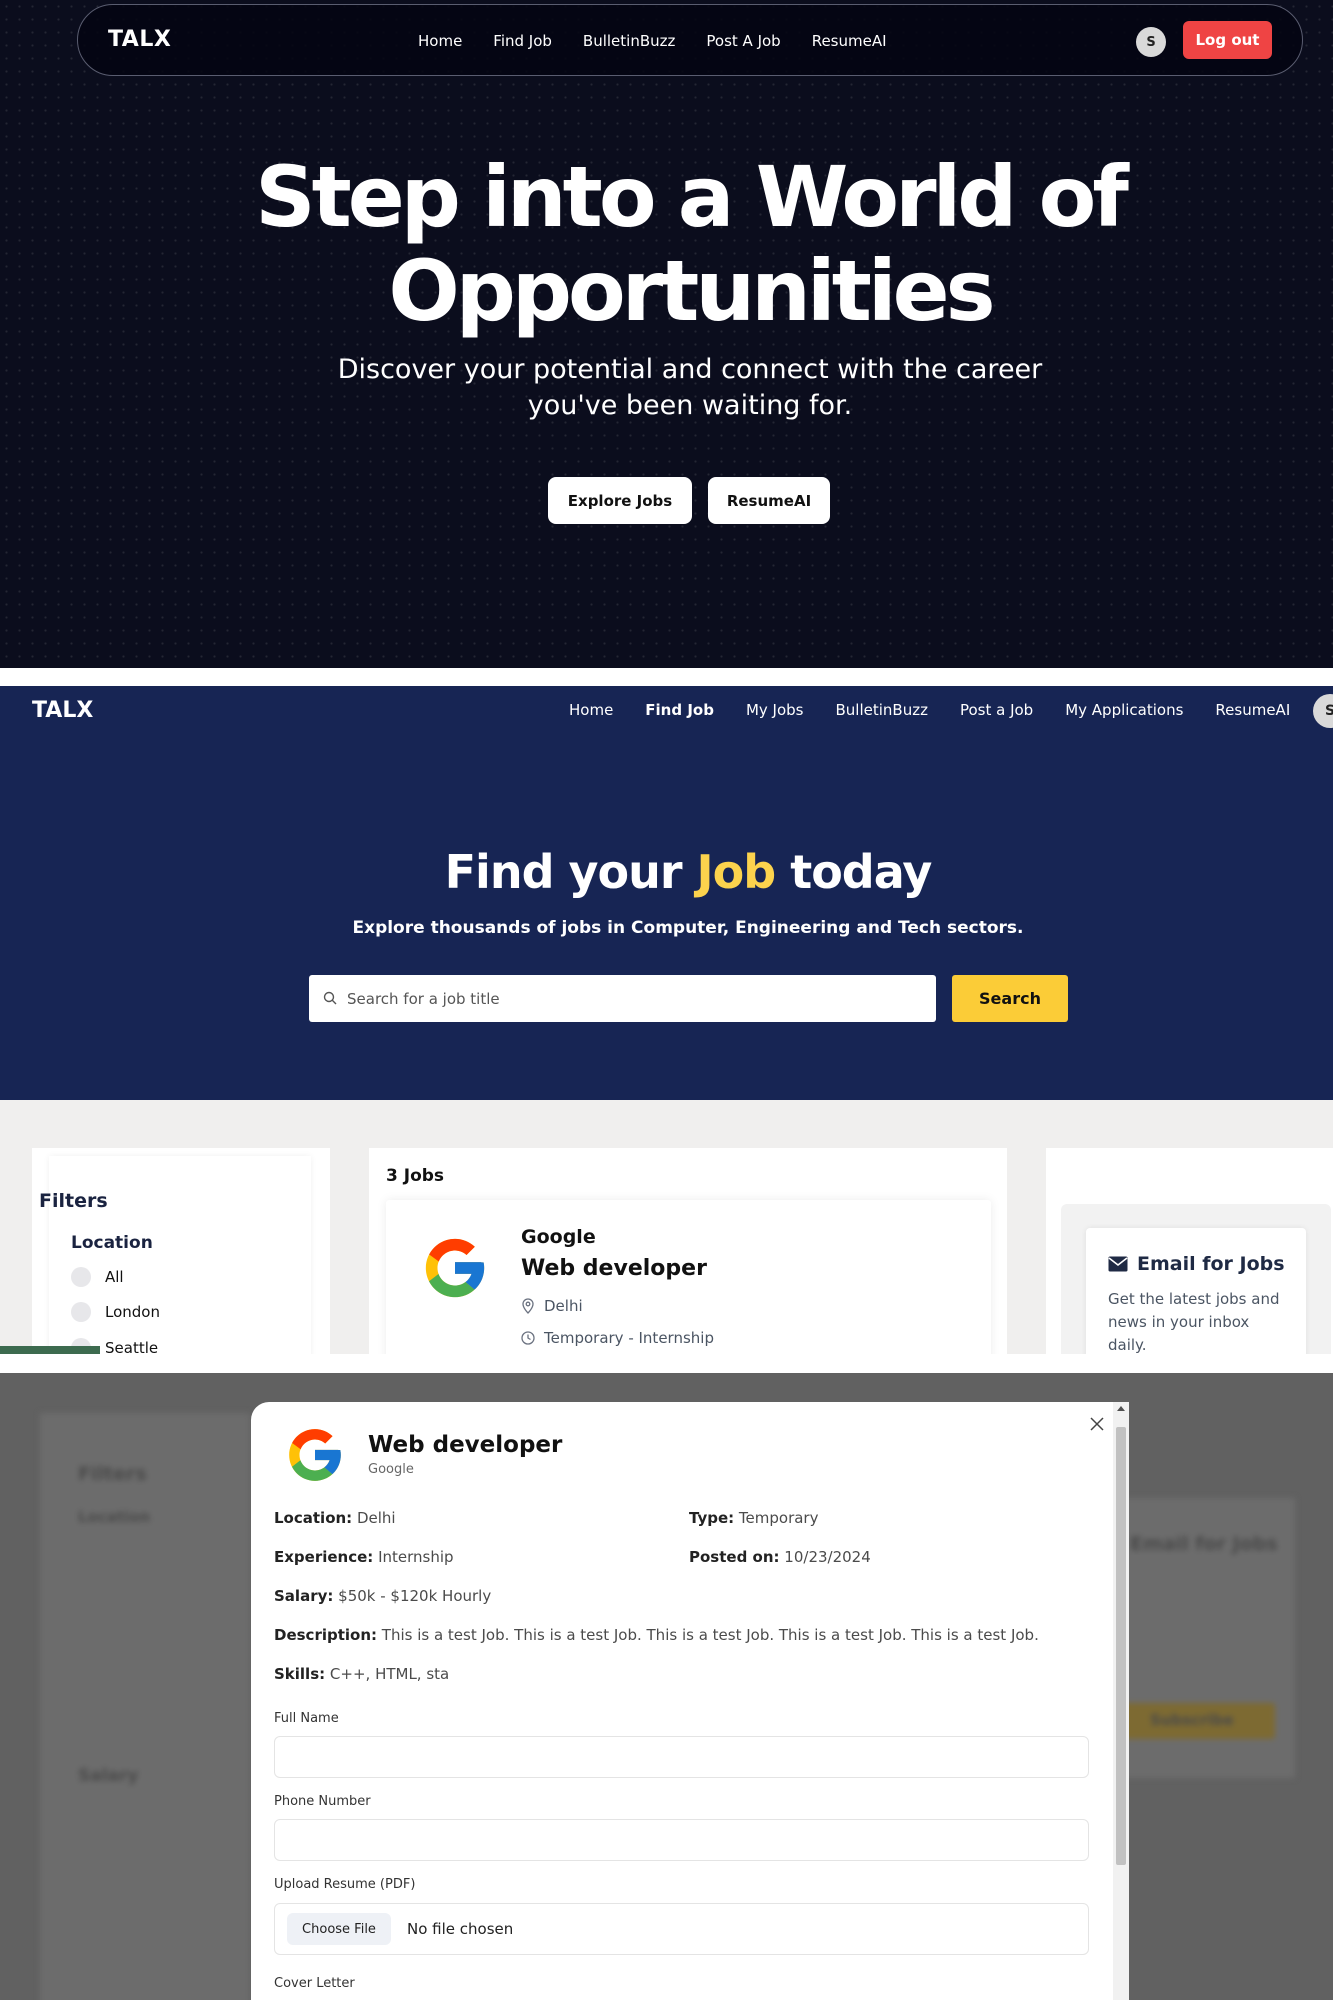  What do you see at coordinates (114, 1517) in the screenshot?
I see `bg-location-label: Location` at bounding box center [114, 1517].